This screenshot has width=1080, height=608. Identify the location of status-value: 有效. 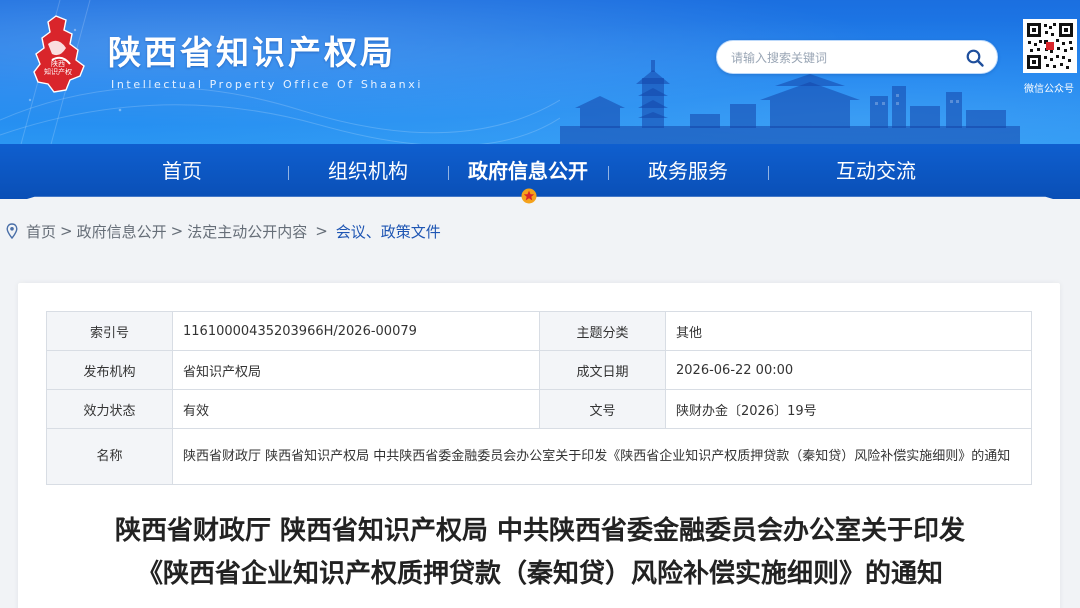
(356, 409).